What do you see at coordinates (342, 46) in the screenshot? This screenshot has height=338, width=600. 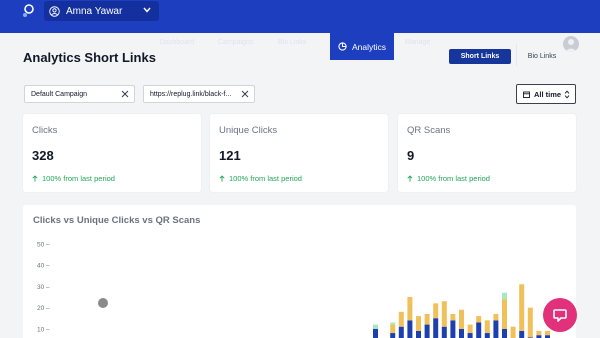 I see `pie-chart-icon` at bounding box center [342, 46].